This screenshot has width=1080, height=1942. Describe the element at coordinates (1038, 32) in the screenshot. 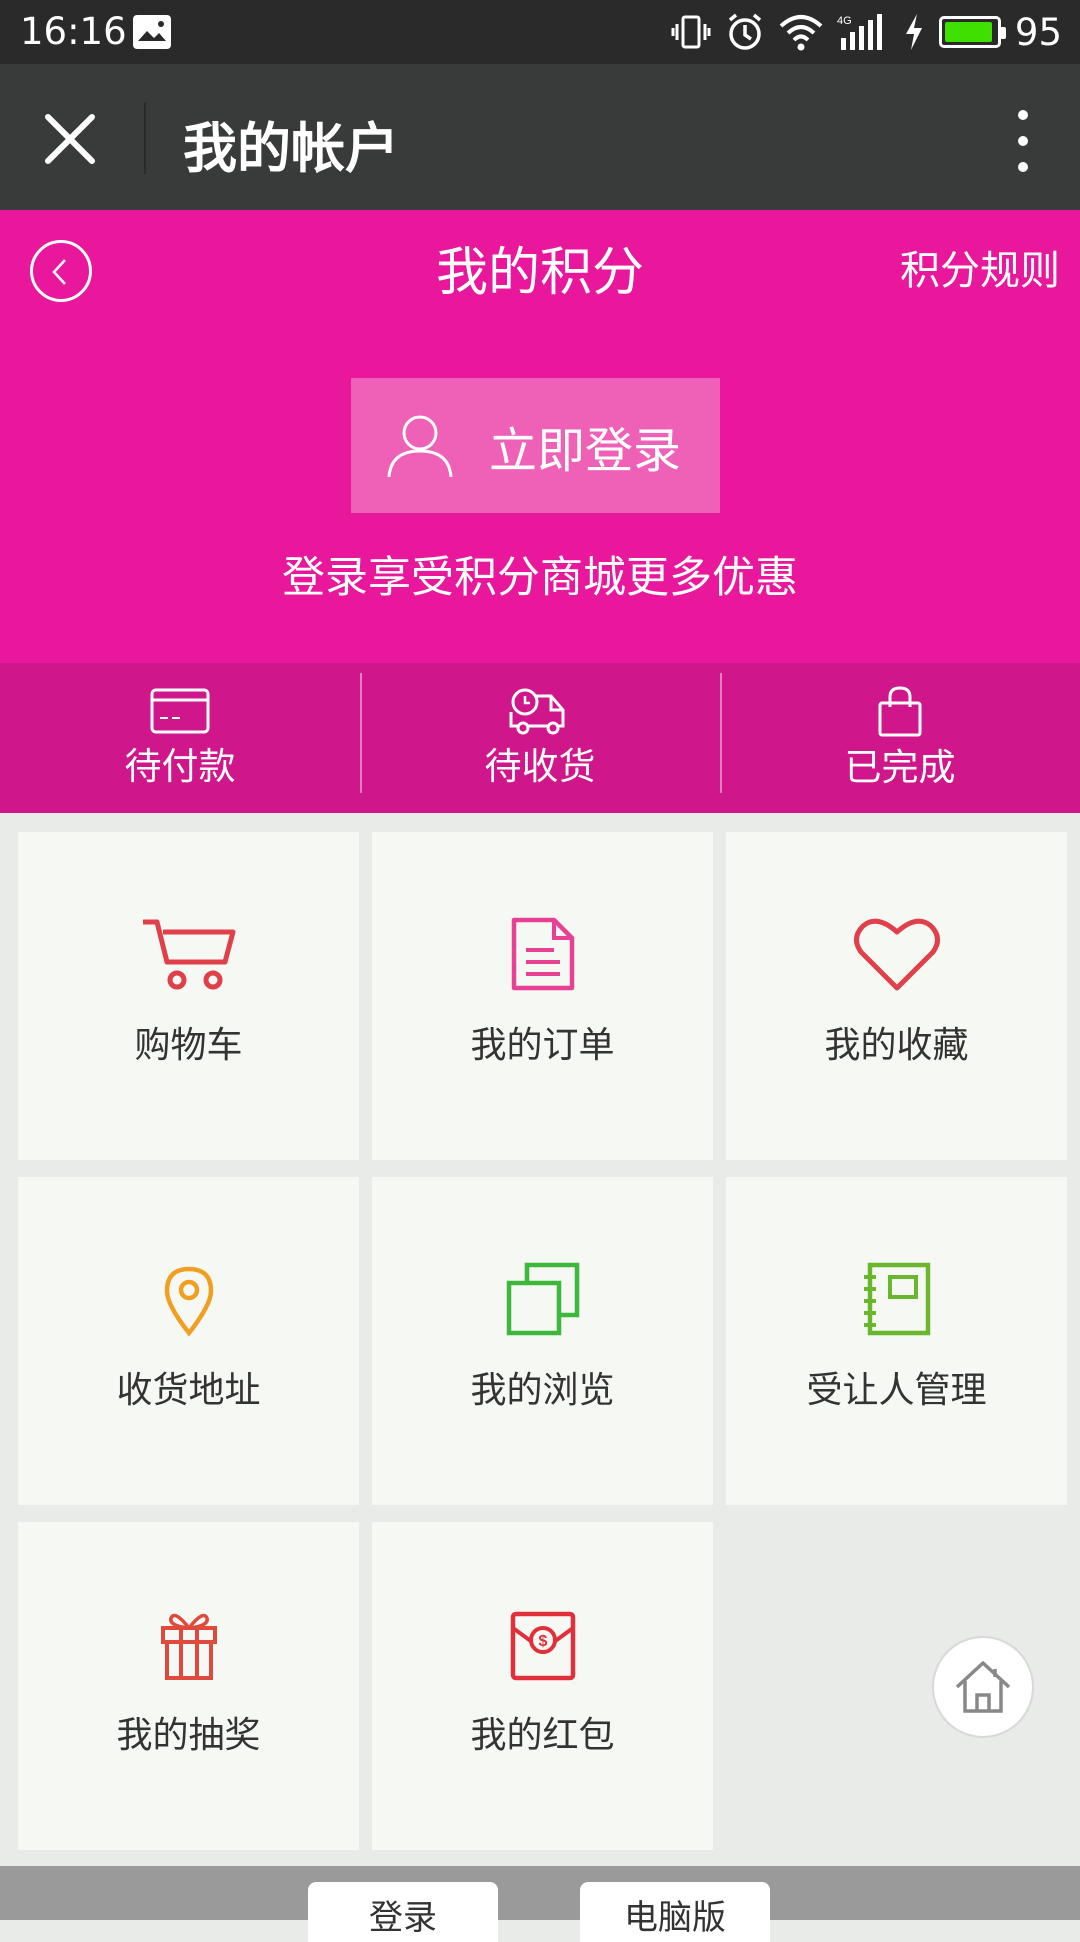

I see `battery-percent: 95` at that location.